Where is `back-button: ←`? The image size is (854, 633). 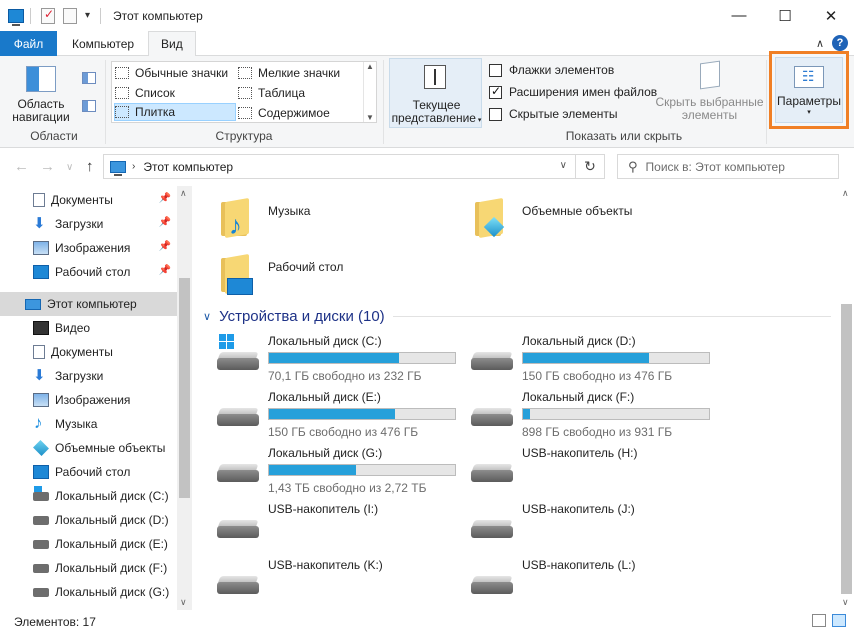
back-button: ← is located at coordinates (21, 166).